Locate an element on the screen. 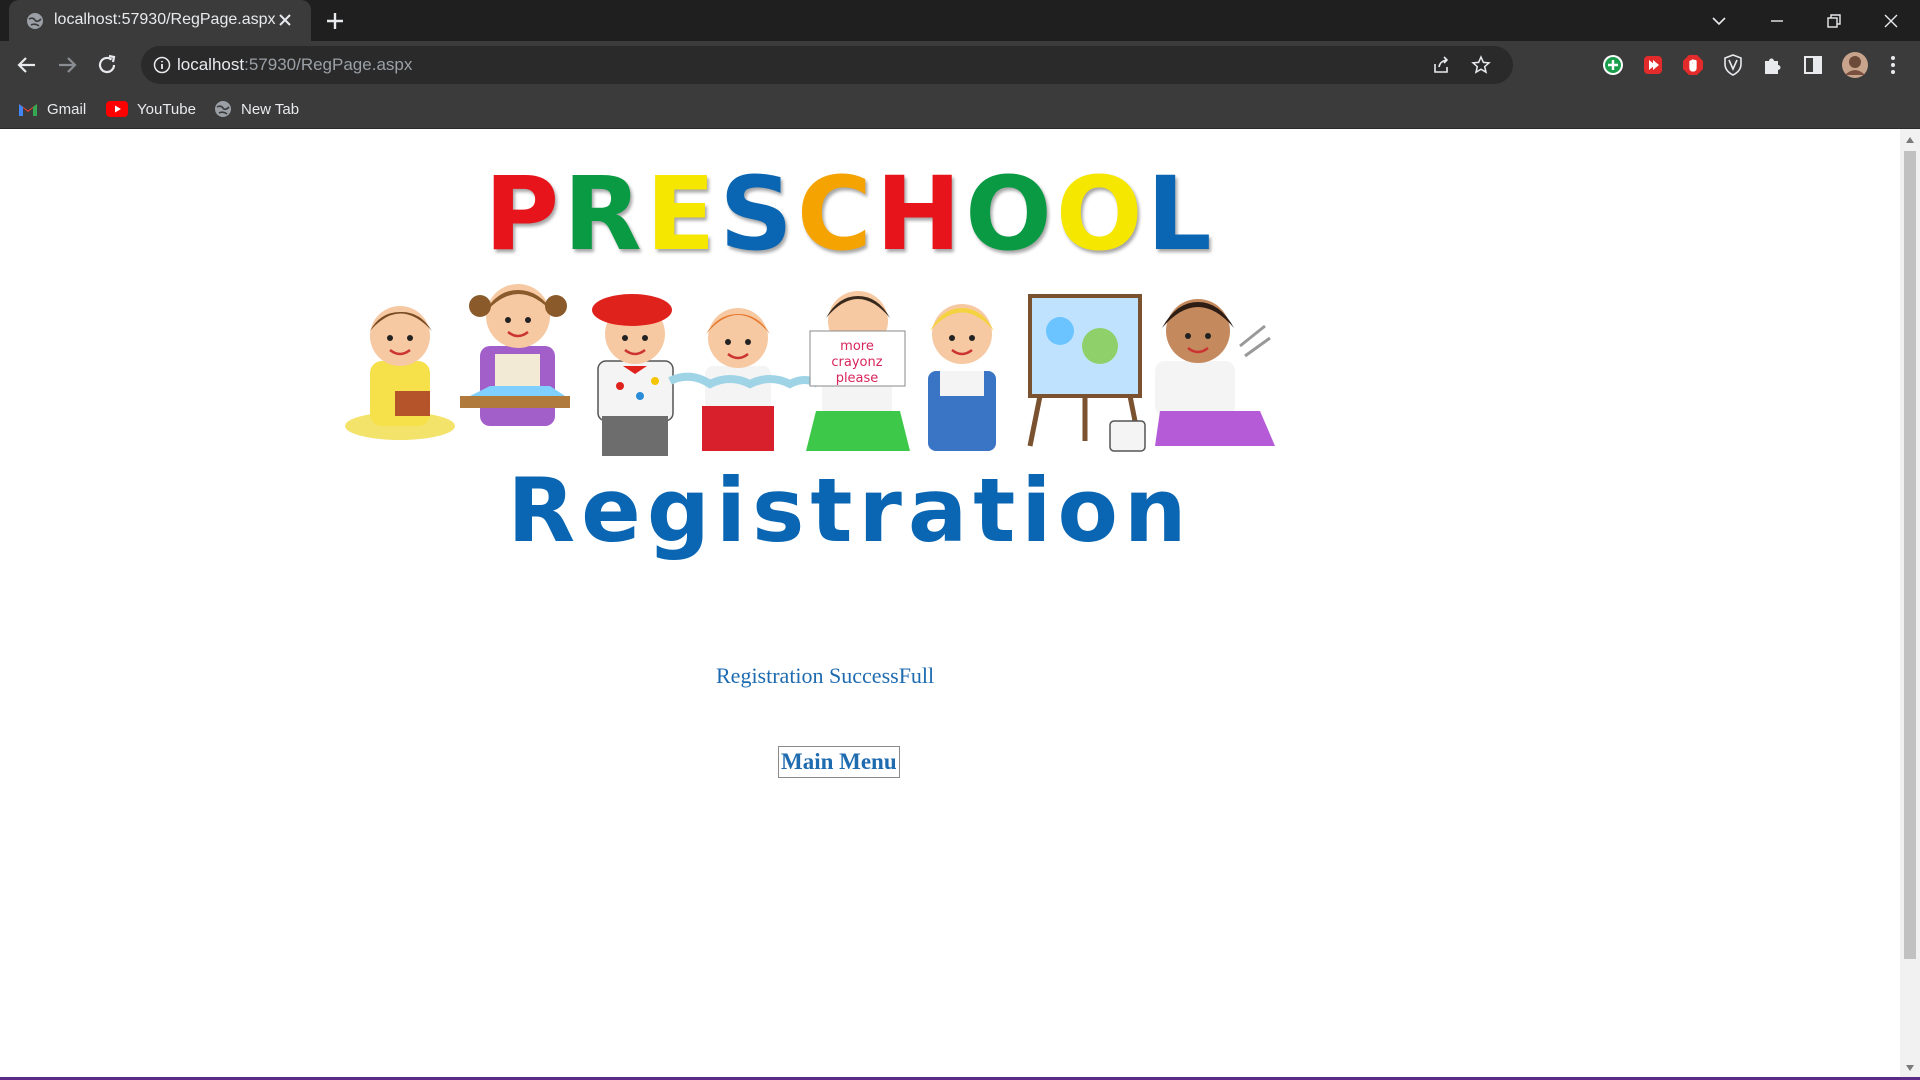 This screenshot has height=1080, width=1920. svg-text: crayonz is located at coordinates (856, 362).